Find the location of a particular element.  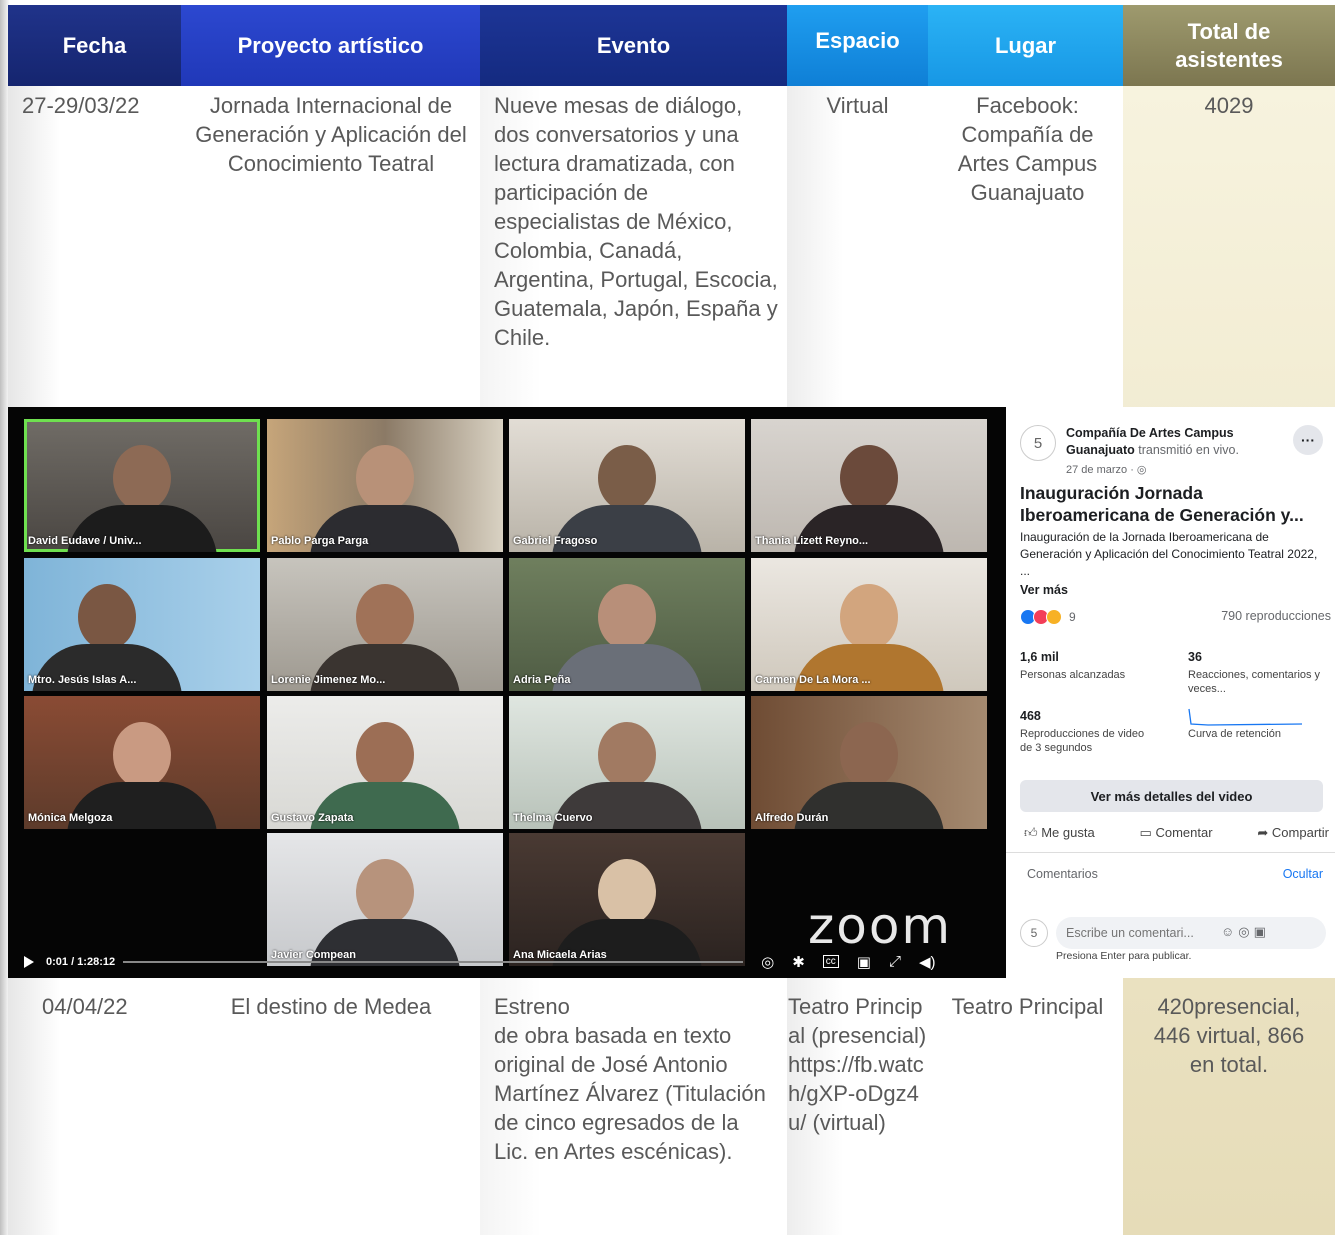

reached-number: 1,6 mil is located at coordinates (1039, 657).